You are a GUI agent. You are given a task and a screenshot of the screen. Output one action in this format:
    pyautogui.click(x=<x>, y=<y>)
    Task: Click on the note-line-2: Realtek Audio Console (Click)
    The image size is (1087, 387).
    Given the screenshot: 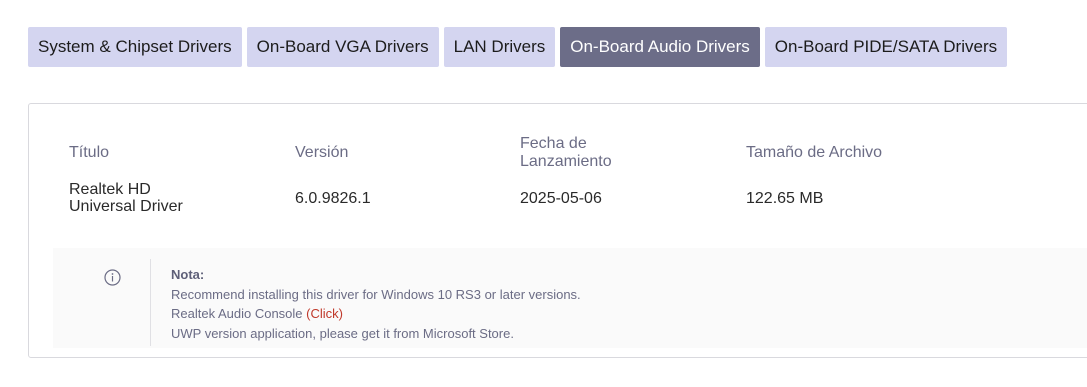 What is the action you would take?
    pyautogui.click(x=376, y=314)
    